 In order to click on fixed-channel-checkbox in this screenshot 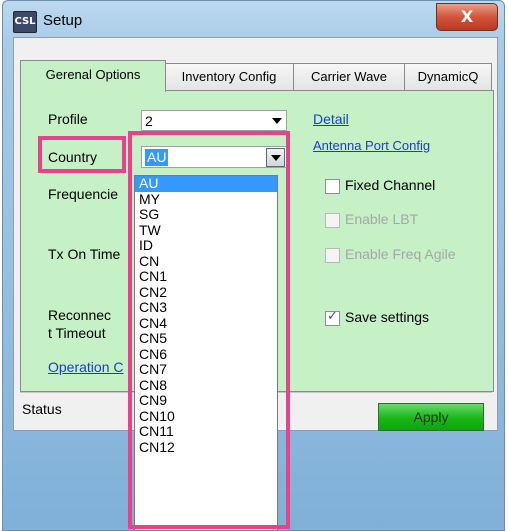, I will do `click(332, 186)`.